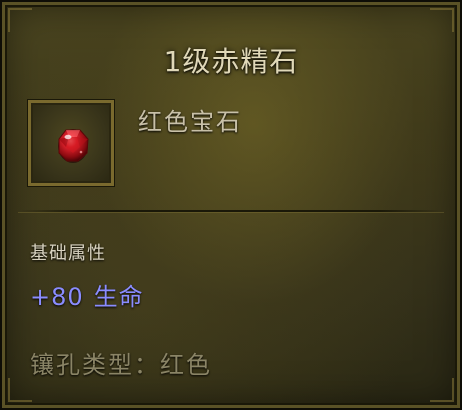 The height and width of the screenshot is (410, 462). What do you see at coordinates (57, 297) in the screenshot?
I see `stat-bonus-value: +80` at bounding box center [57, 297].